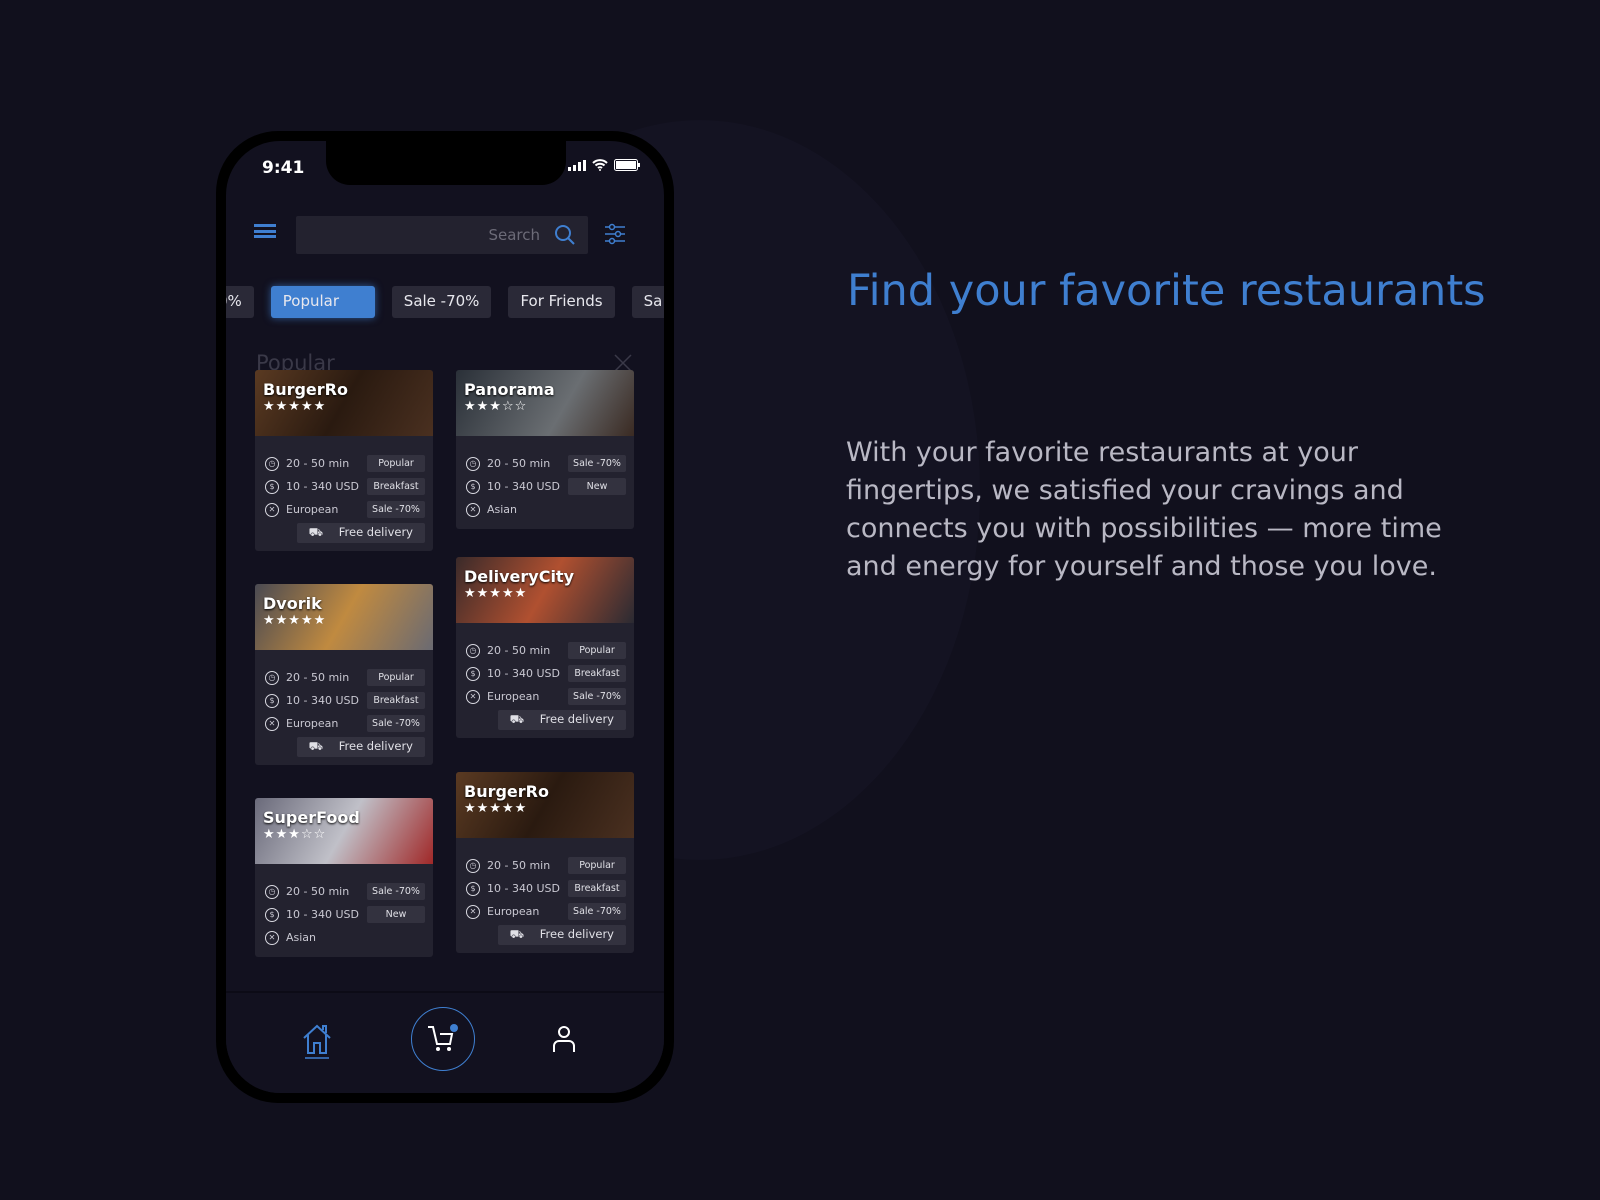 The width and height of the screenshot is (1600, 1200). Describe the element at coordinates (441, 302) in the screenshot. I see `chip-sale: Sale -70%` at that location.